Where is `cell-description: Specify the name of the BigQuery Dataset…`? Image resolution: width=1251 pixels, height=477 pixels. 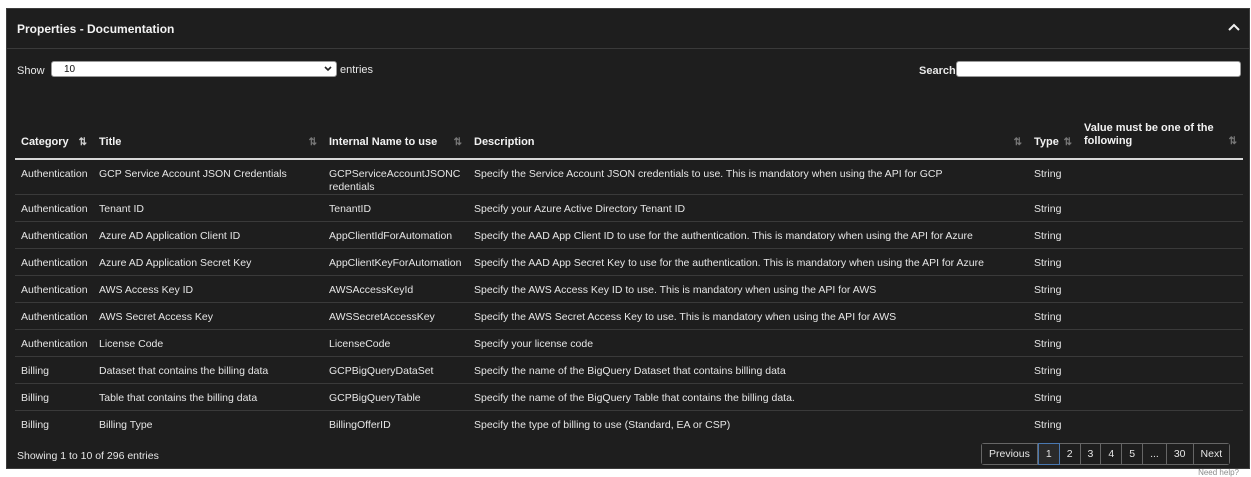 cell-description: Specify the name of the BigQuery Dataset… is located at coordinates (748, 370).